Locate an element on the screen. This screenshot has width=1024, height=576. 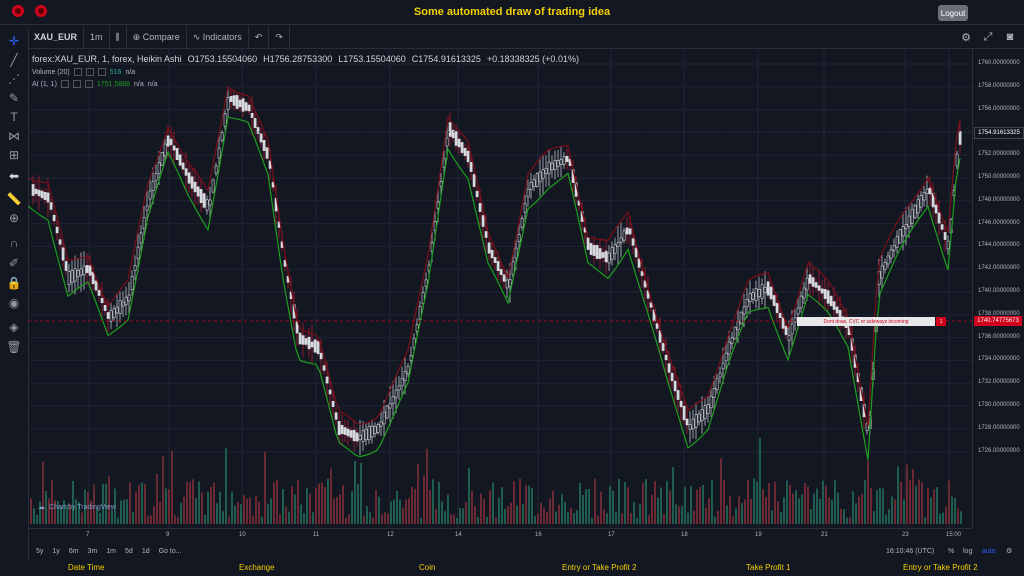
trendline-tool: ╱ is located at coordinates (14, 60).